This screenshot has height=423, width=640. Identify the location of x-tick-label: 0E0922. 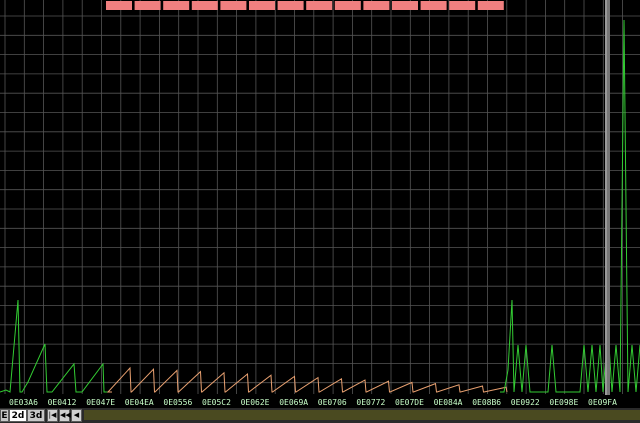
(525, 402).